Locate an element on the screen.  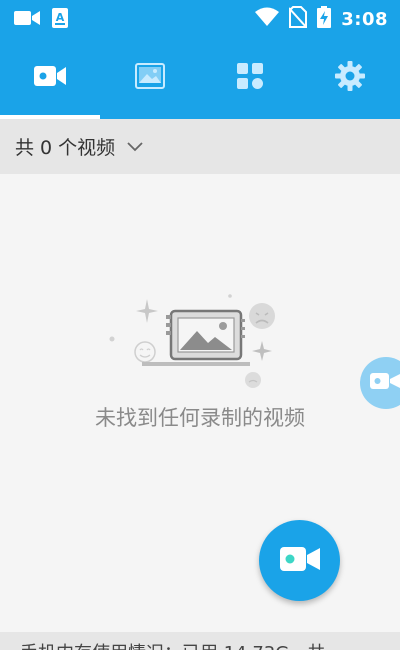
clock-time: 3:08 is located at coordinates (364, 19).